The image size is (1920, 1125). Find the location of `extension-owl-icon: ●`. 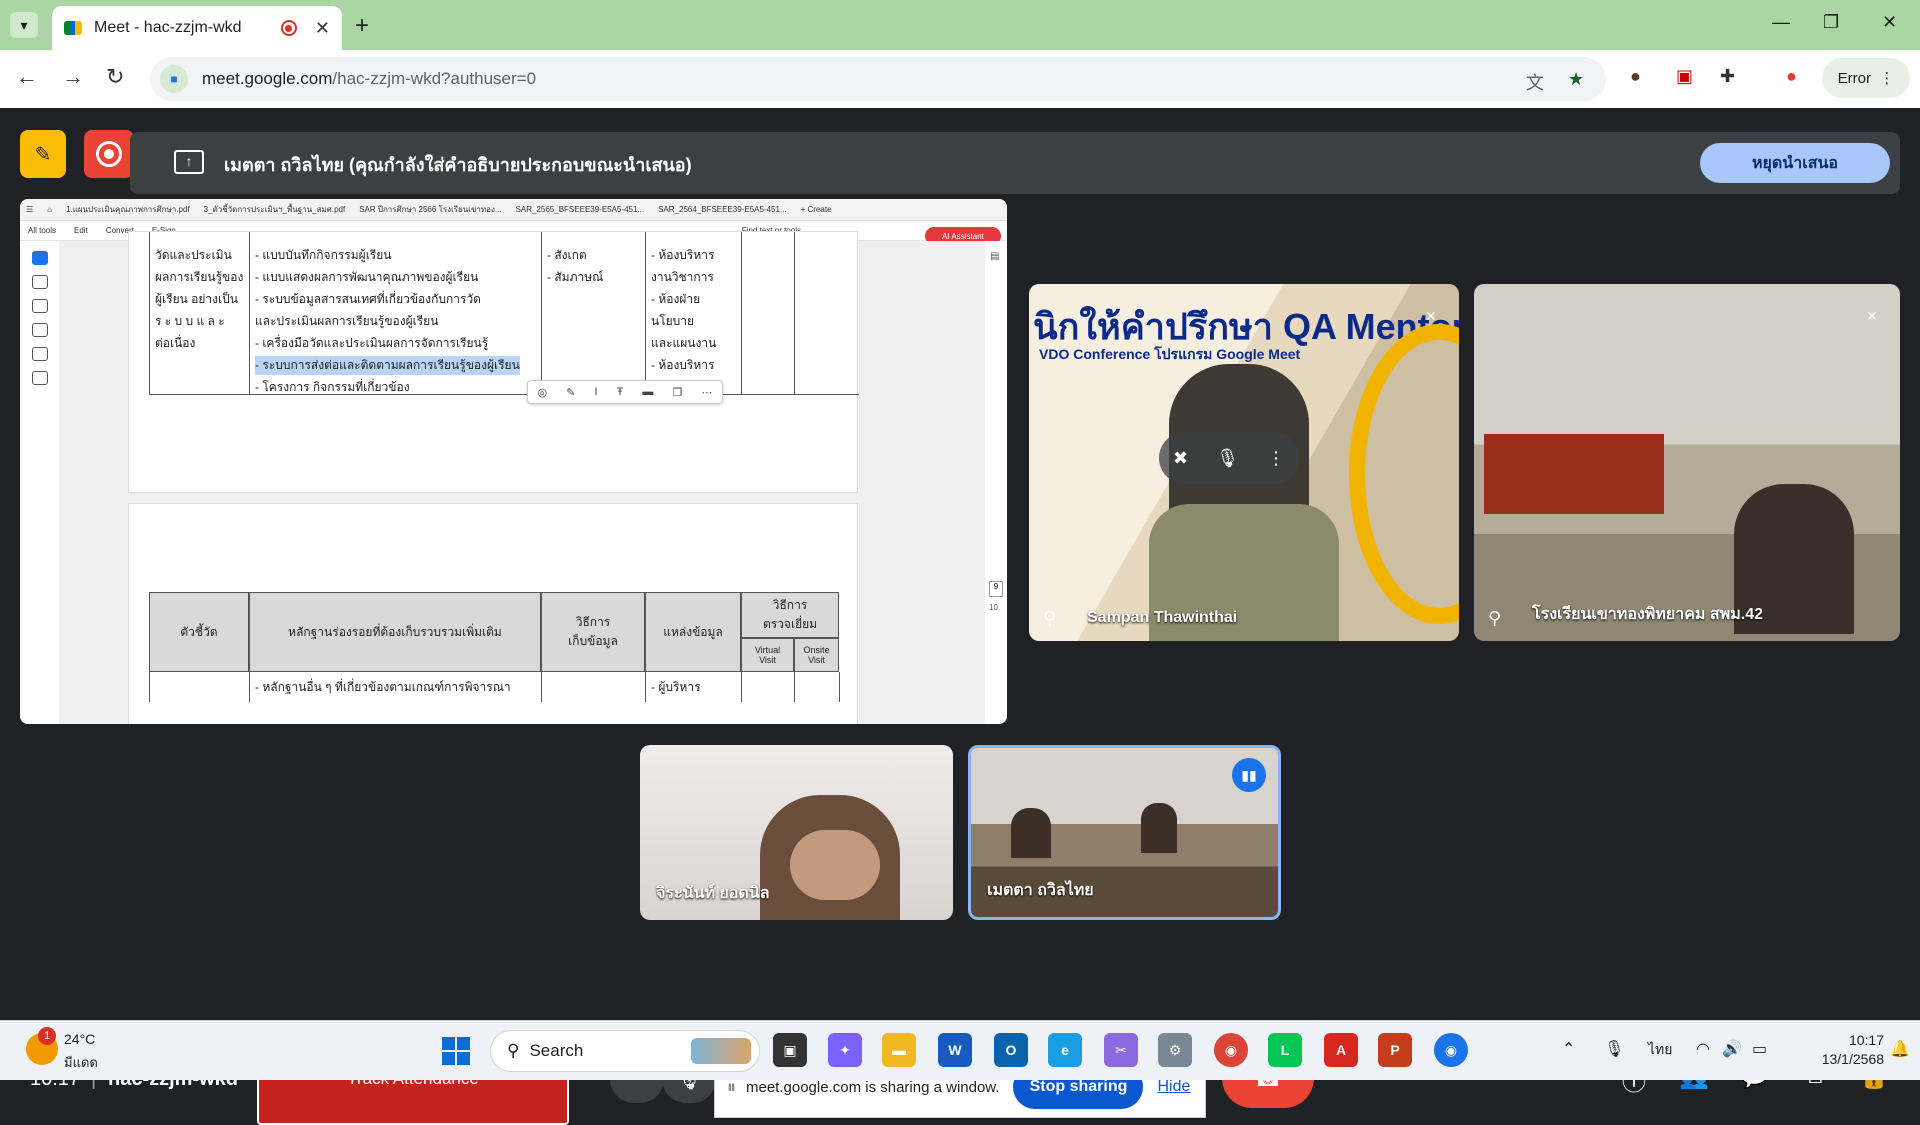

extension-owl-icon: ● is located at coordinates (1635, 76).